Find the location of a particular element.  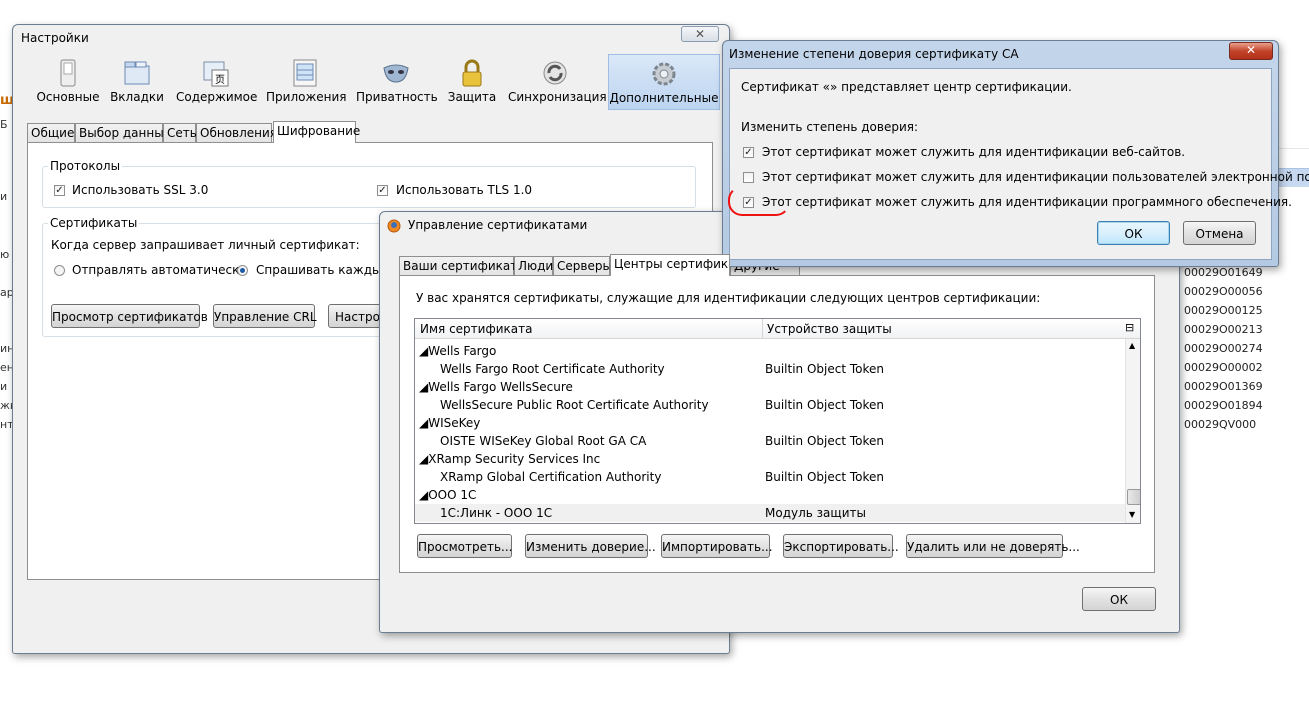

tab-data-choices: Выбор данных is located at coordinates (123, 133).